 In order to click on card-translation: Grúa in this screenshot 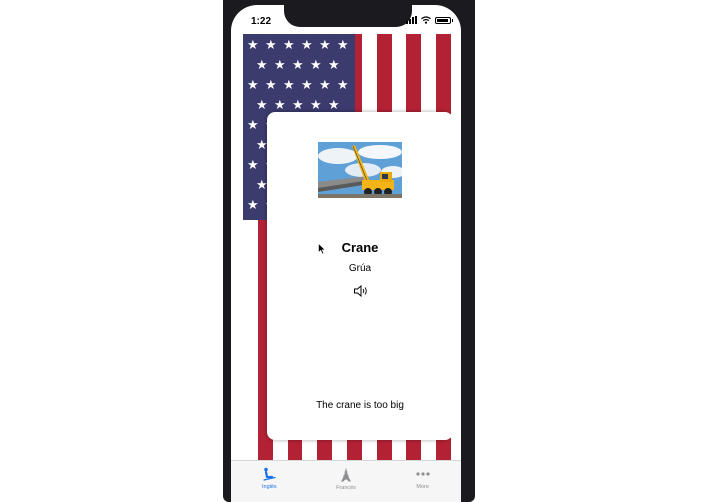, I will do `click(360, 268)`.